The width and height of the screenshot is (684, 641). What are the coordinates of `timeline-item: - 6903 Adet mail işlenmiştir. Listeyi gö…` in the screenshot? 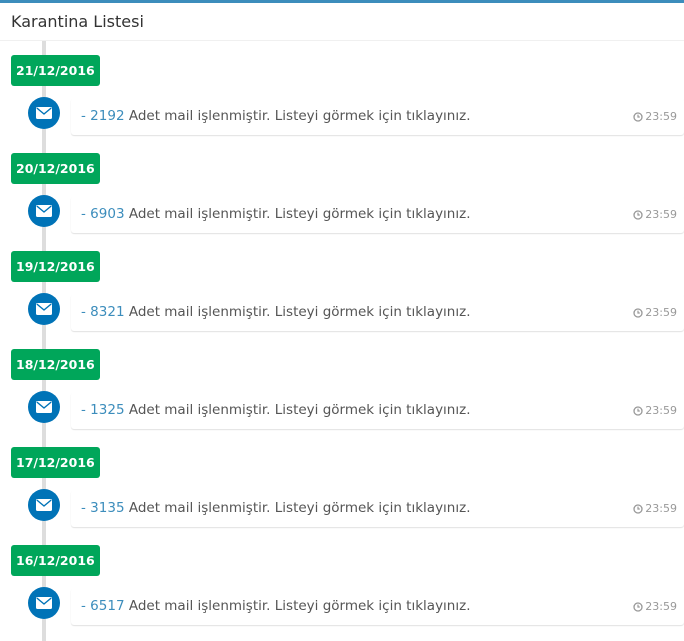 It's located at (377, 214).